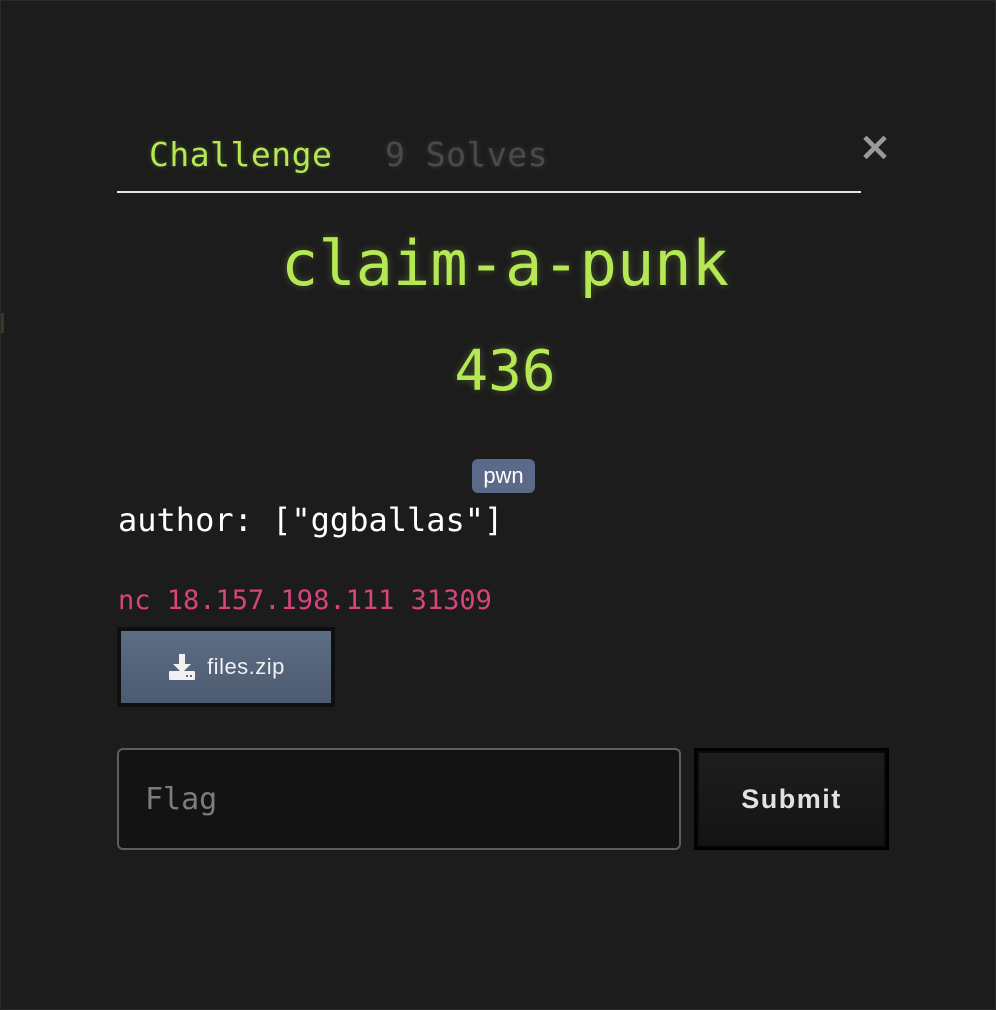  I want to click on submit-button-label: Submit, so click(791, 799).